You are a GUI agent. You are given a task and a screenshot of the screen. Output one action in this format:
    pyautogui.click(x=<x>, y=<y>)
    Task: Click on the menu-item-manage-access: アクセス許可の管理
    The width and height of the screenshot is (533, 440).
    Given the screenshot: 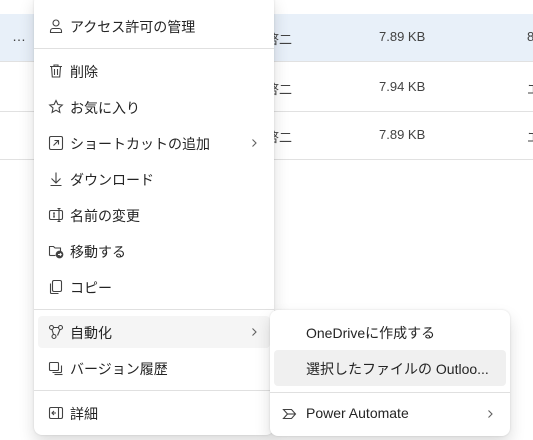 What is the action you would take?
    pyautogui.click(x=154, y=26)
    